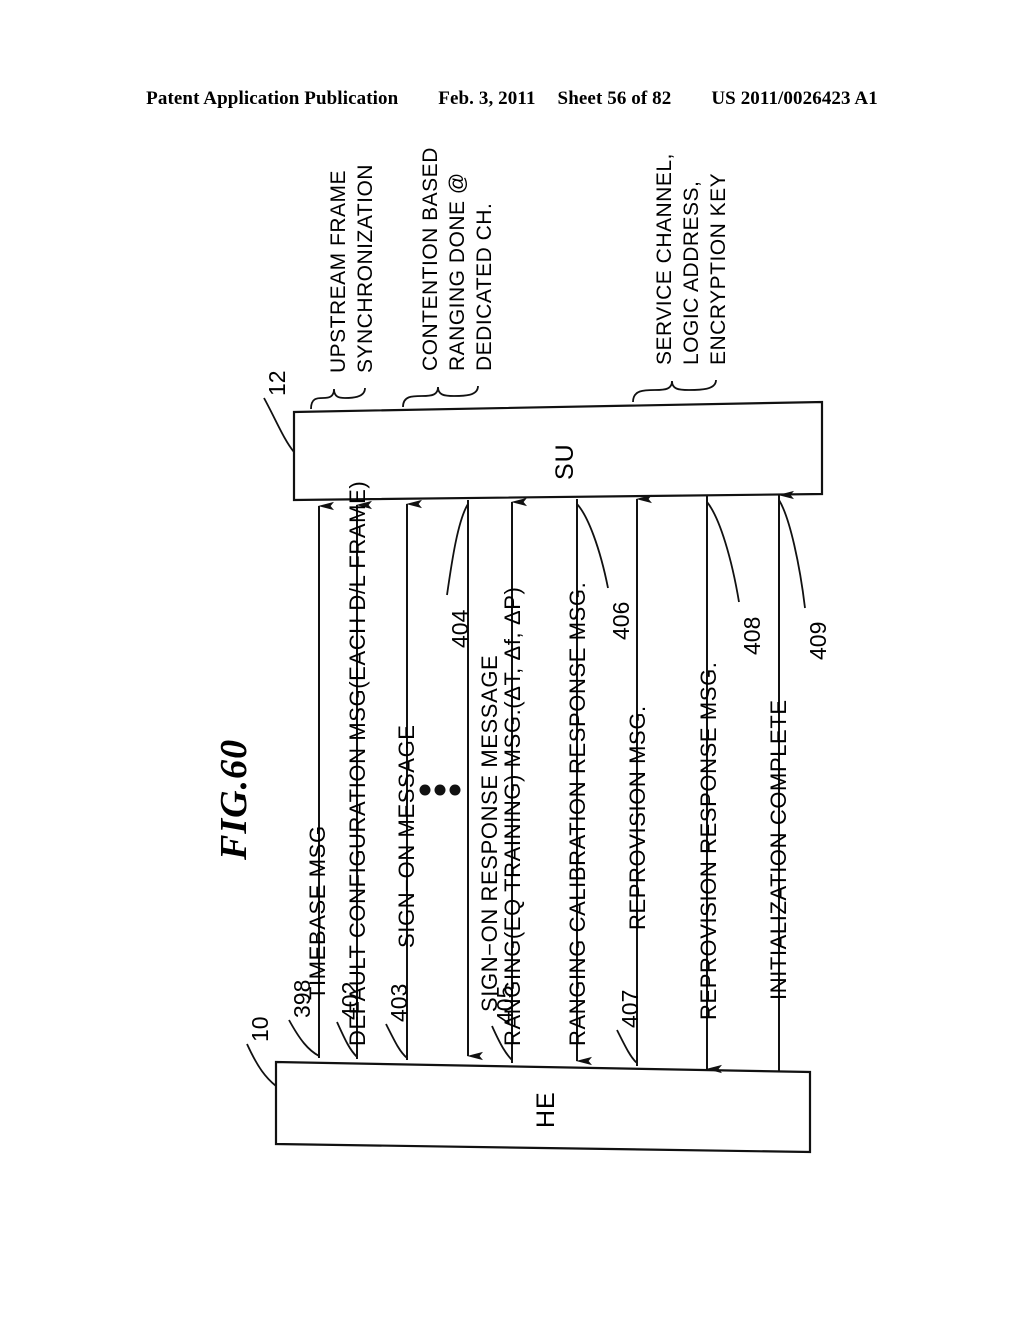  Describe the element at coordinates (440, 790) in the screenshot. I see `ellipsis-dots` at that location.